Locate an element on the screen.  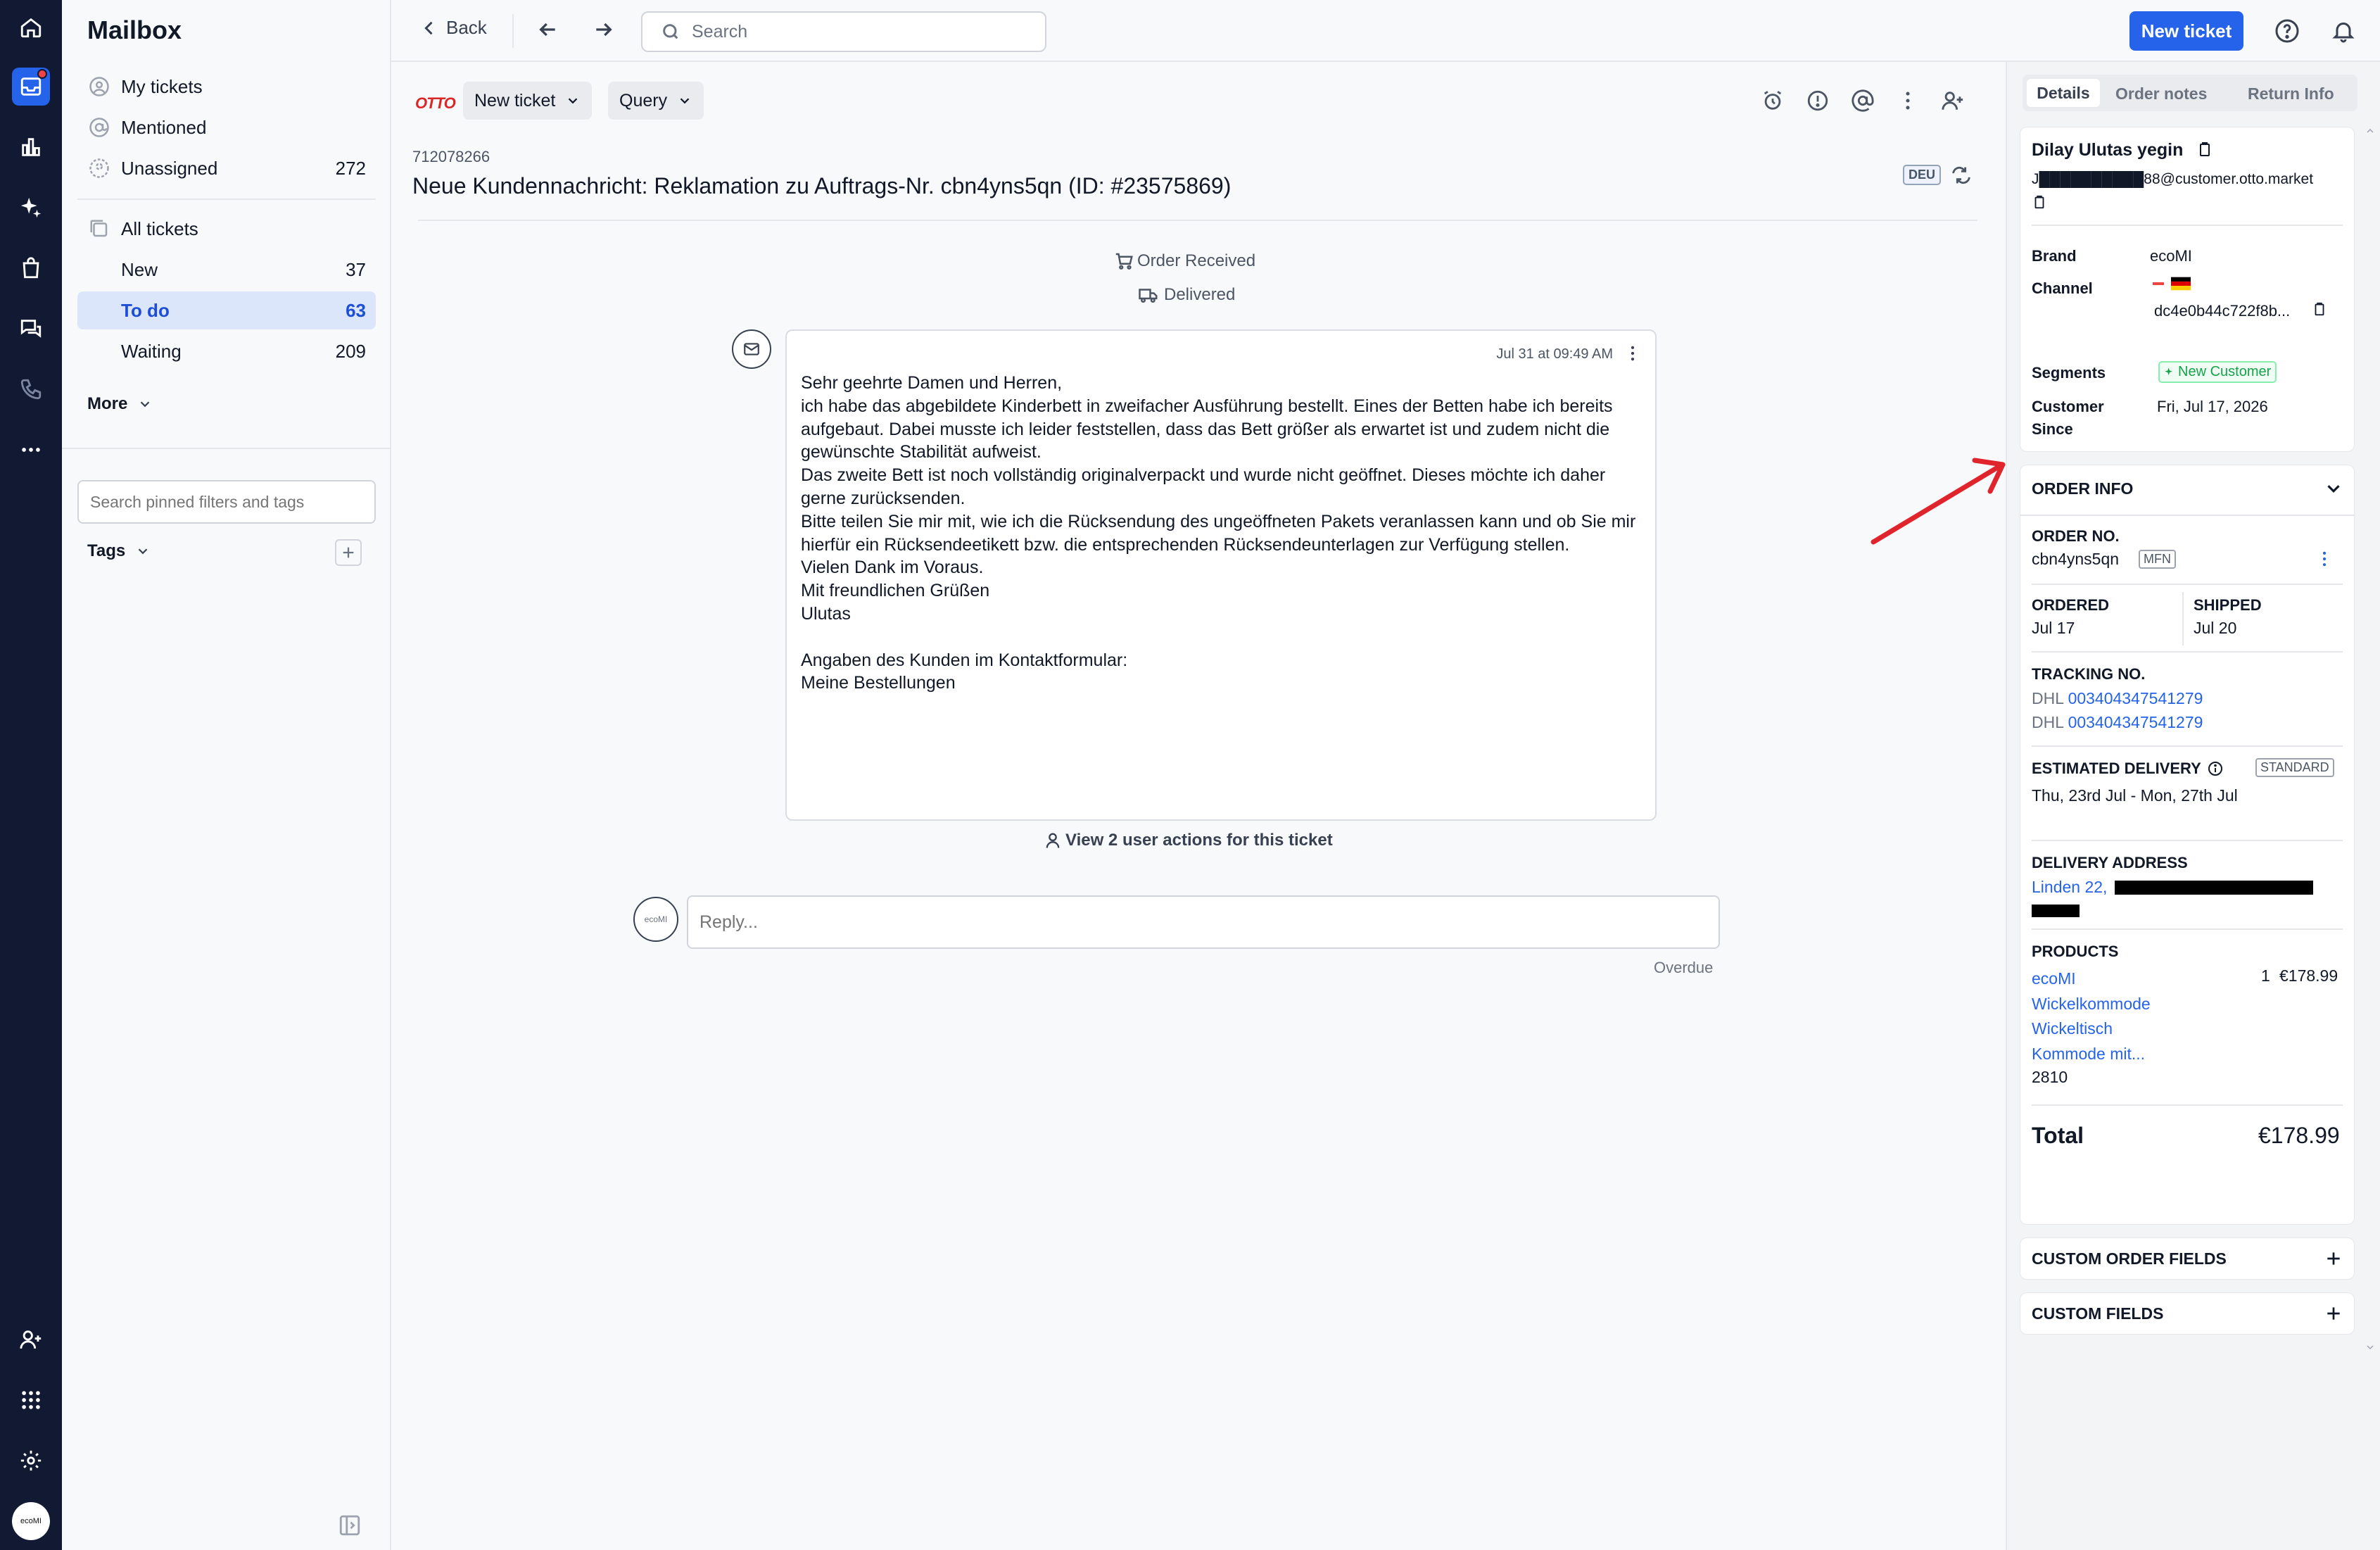
ai-sparkle-icon is located at coordinates (31, 208).